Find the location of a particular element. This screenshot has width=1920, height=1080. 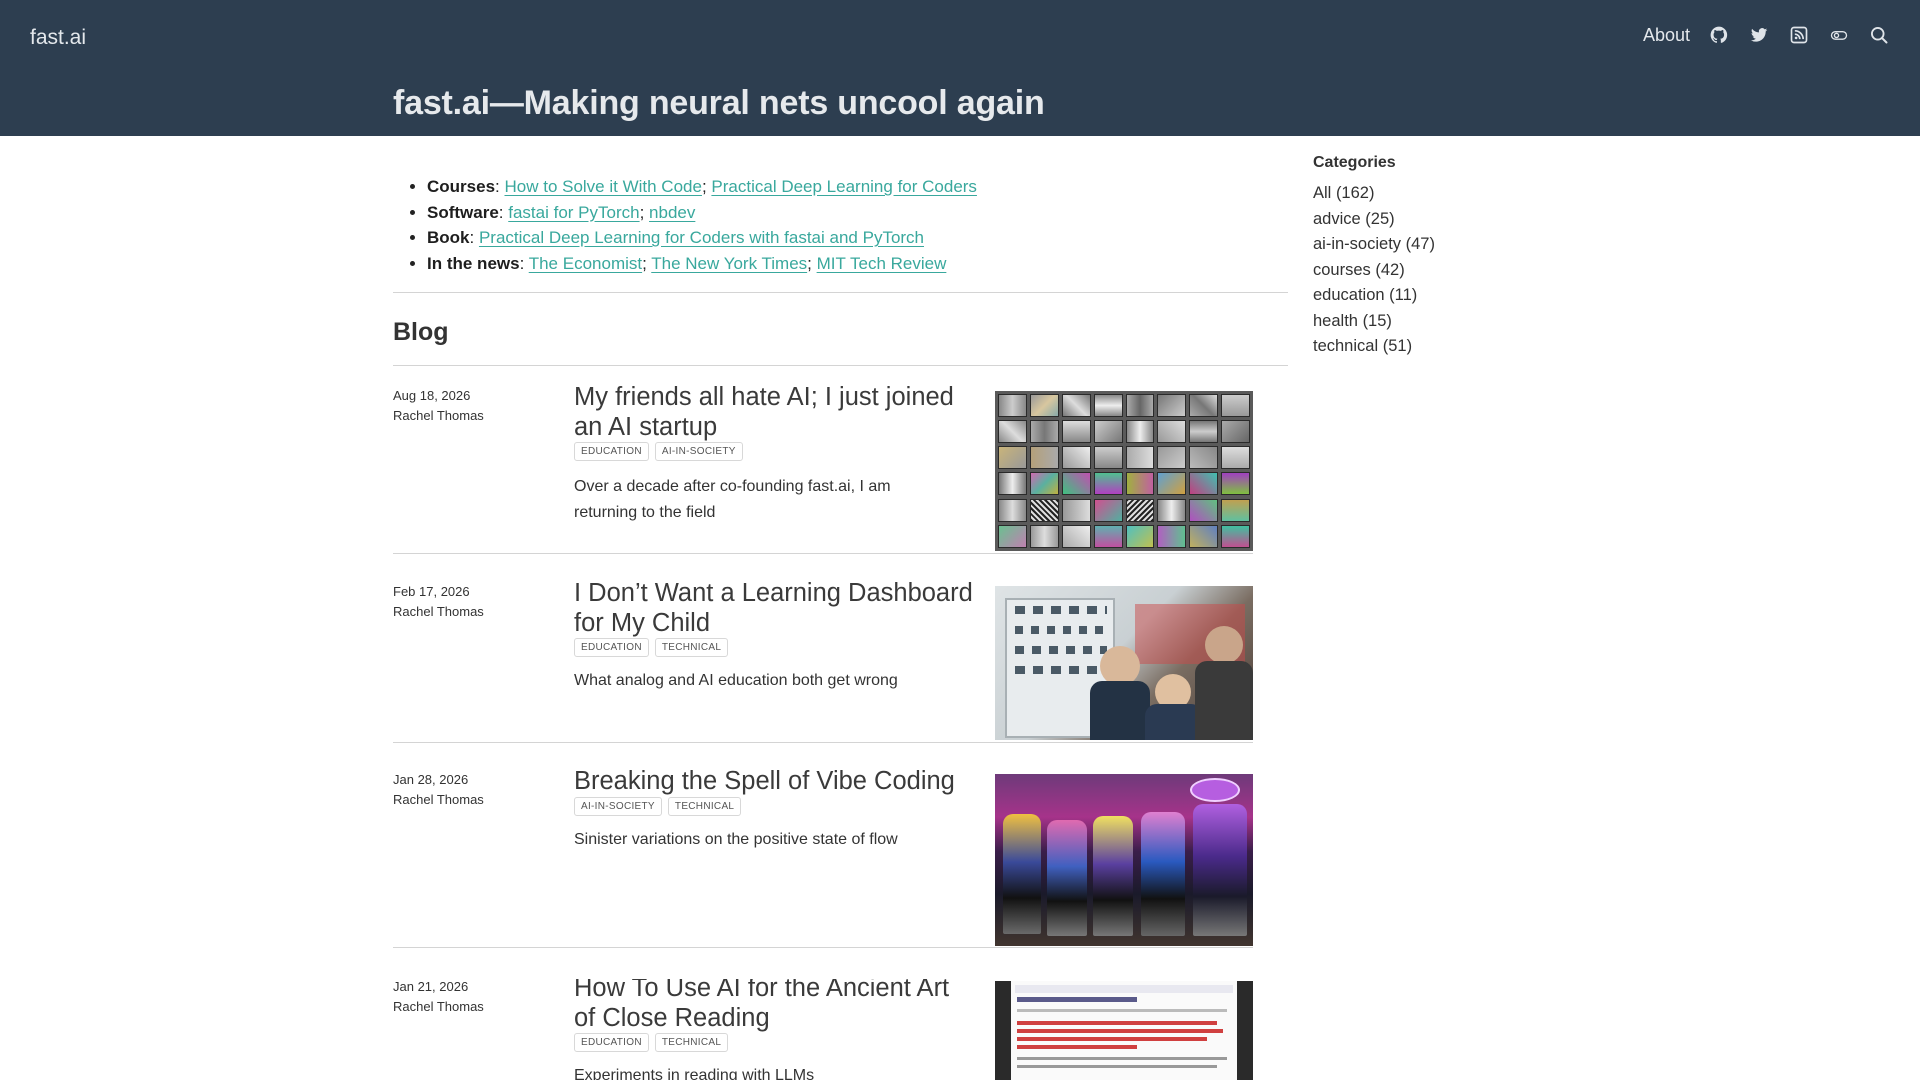

nav-about-link: About is located at coordinates (1666, 35).